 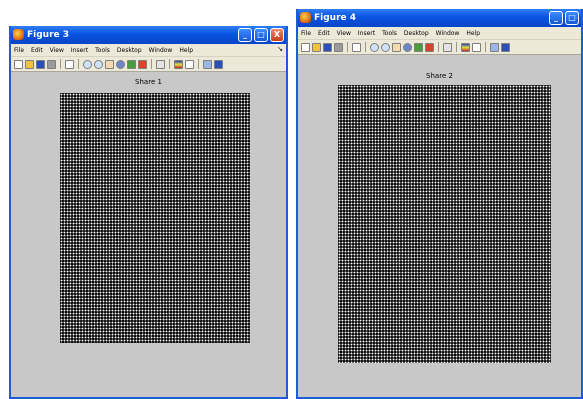 What do you see at coordinates (439, 18) in the screenshot?
I see `title-bar: Figure 4 _ □` at bounding box center [439, 18].